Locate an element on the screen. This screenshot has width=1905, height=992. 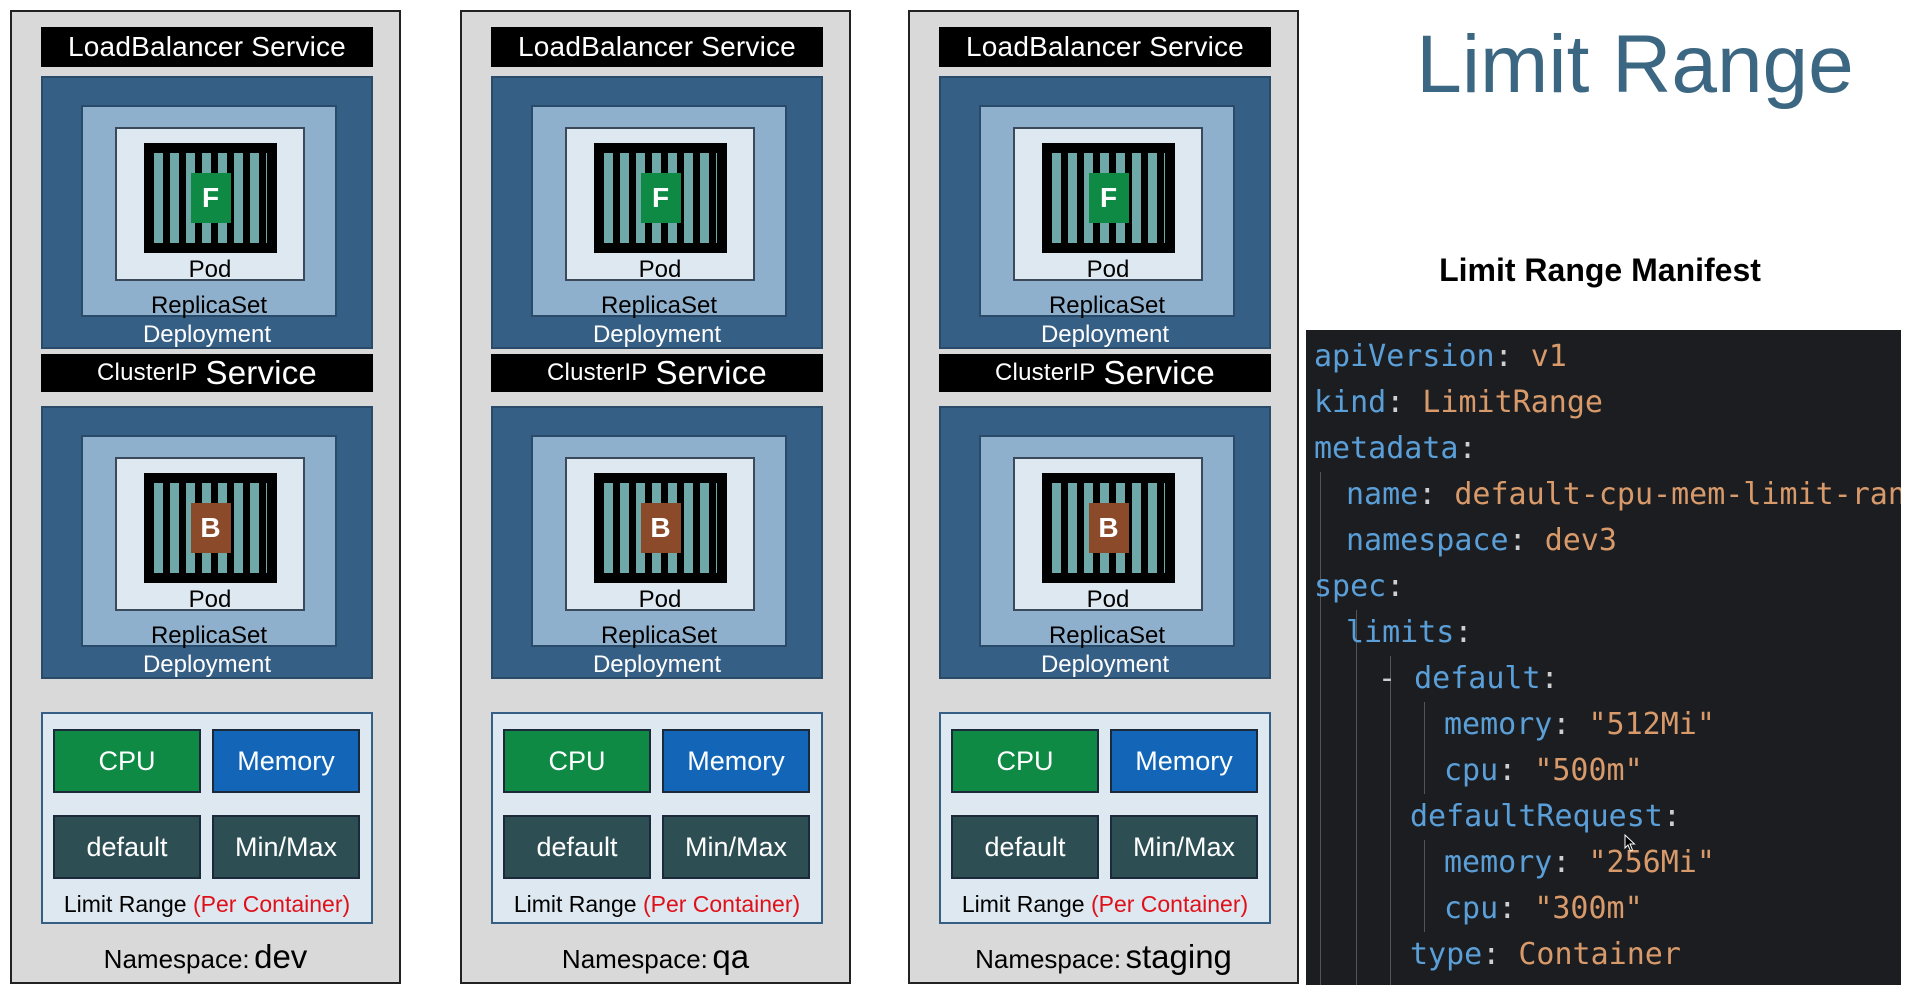
page-title: Limit Range is located at coordinates (1635, 64).